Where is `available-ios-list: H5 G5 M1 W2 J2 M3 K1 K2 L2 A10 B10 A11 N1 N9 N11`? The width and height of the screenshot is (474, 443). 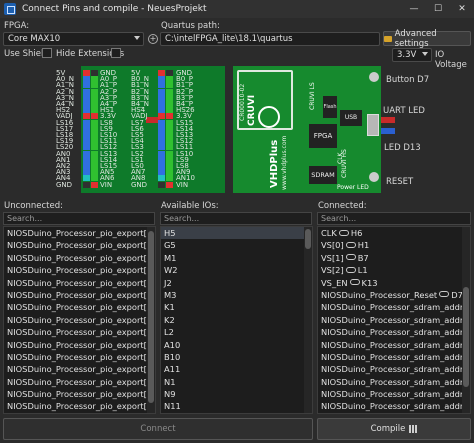 available-ios-list: H5 G5 M1 W2 J2 M3 K1 K2 L2 A10 B10 A11 N1 N9 N11 is located at coordinates (236, 320).